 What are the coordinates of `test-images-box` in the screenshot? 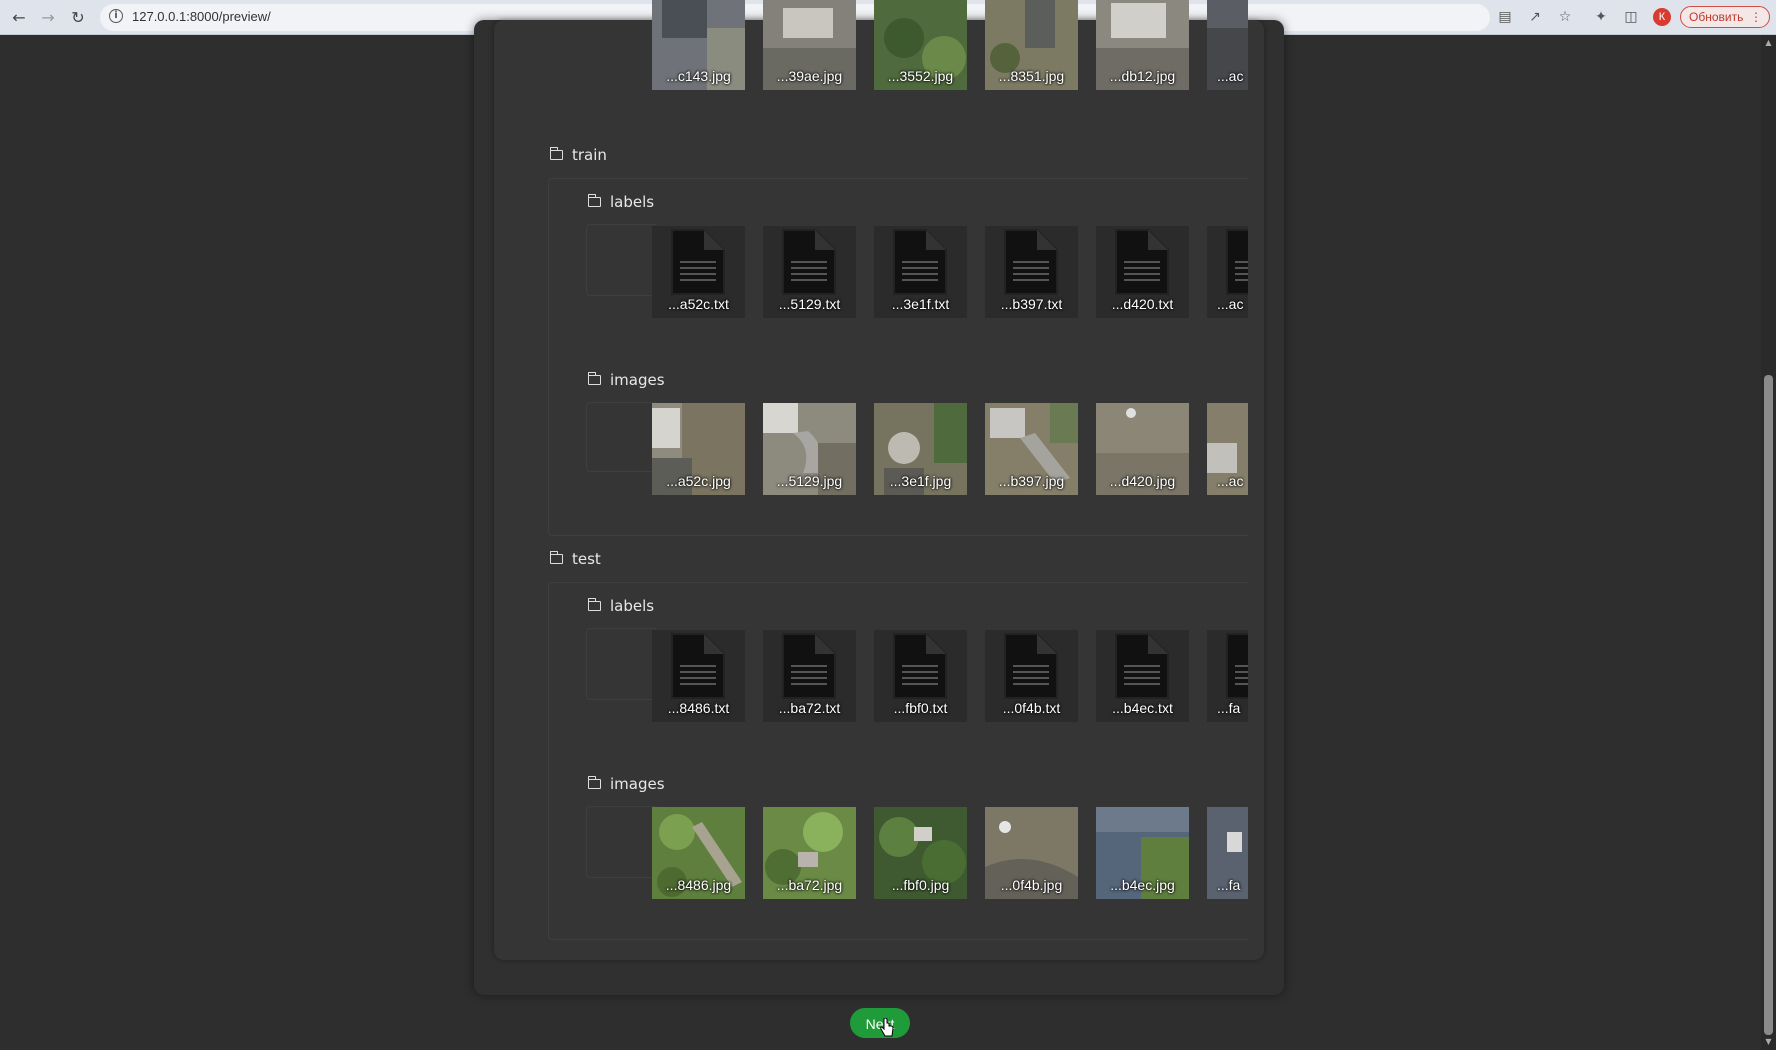 It's located at (621, 842).